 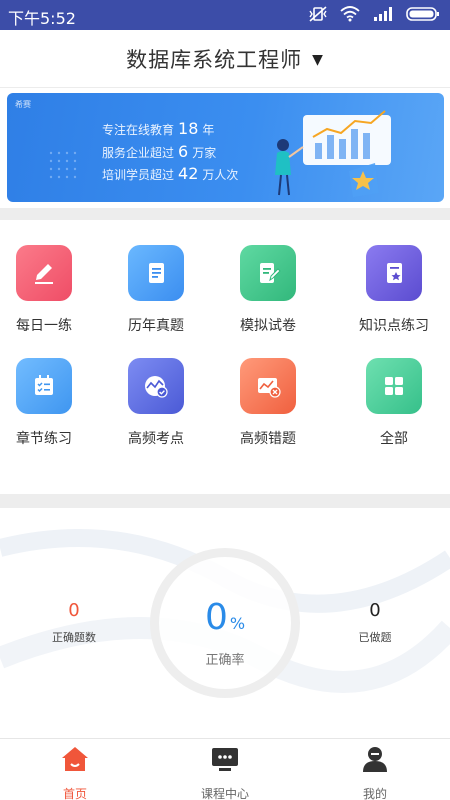 I want to click on grid-item-frequent-errors: 高频错题, so click(x=268, y=403).